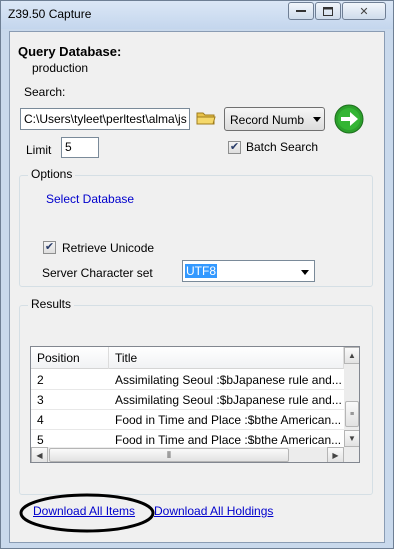 This screenshot has width=394, height=549. Describe the element at coordinates (87, 513) in the screenshot. I see `annotation-ellipse` at that location.